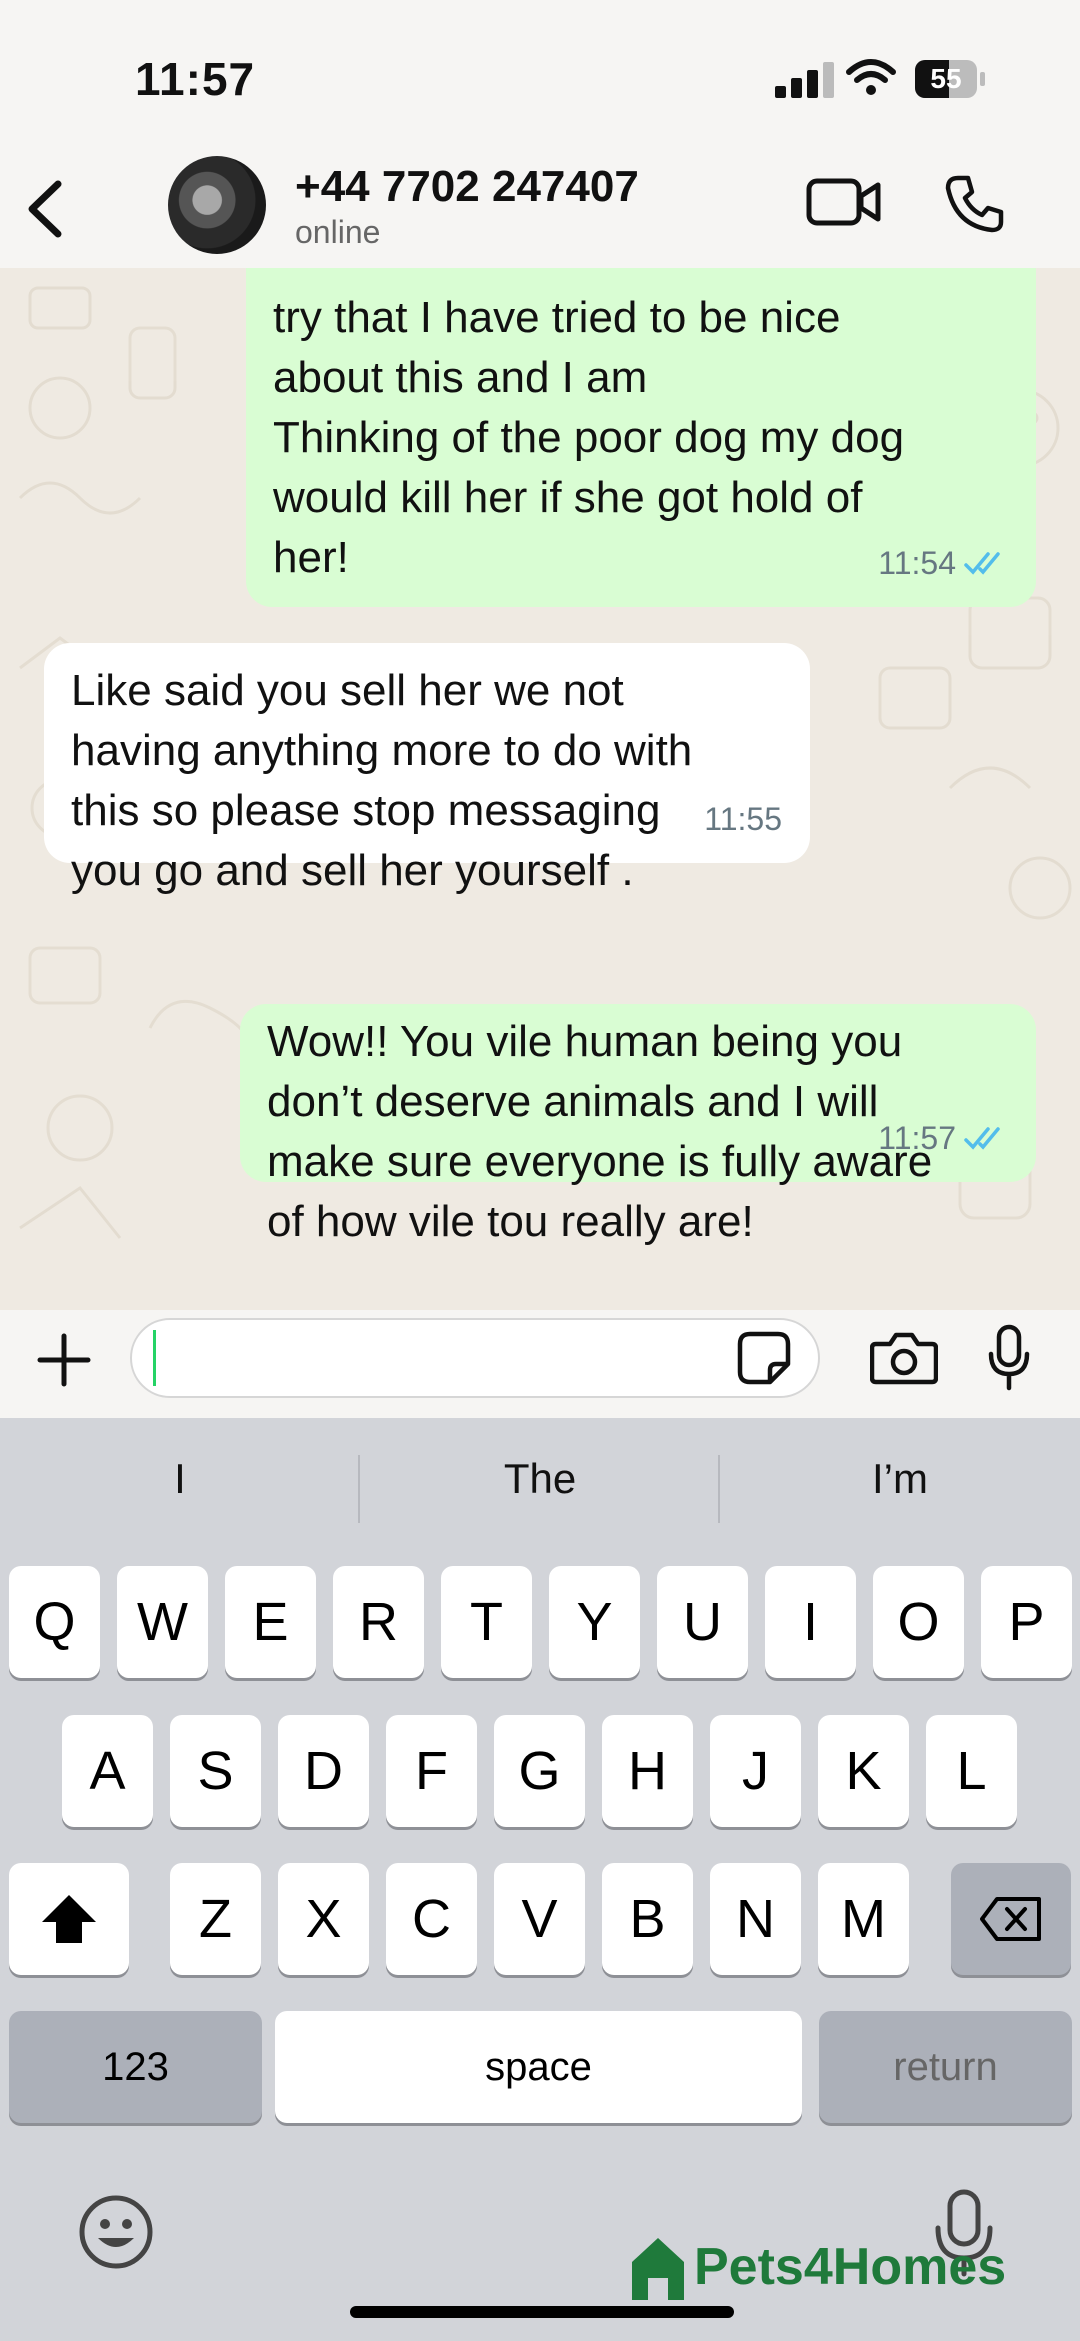 The height and width of the screenshot is (2341, 1080). I want to click on shift-key, so click(69, 1919).